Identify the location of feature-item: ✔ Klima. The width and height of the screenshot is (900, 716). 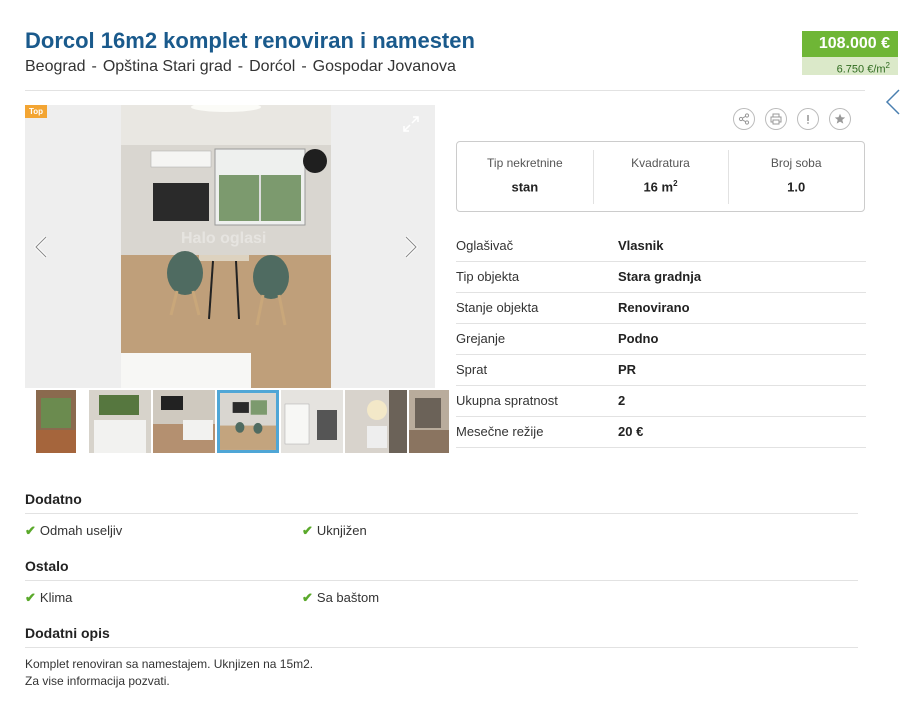
(49, 597).